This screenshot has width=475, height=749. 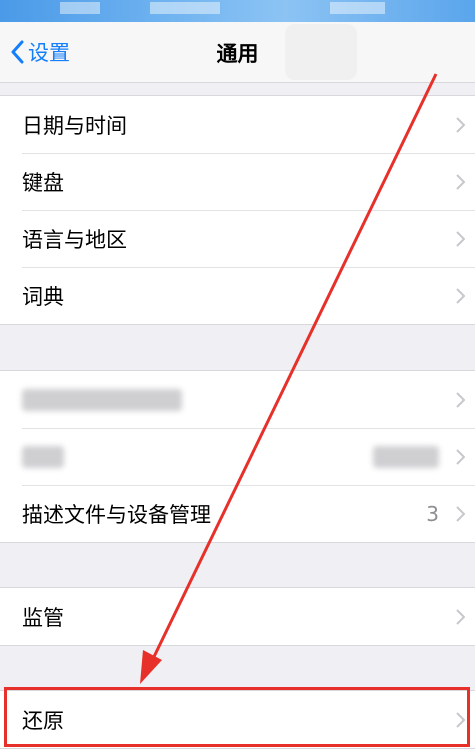 I want to click on status-bar, so click(x=237, y=11).